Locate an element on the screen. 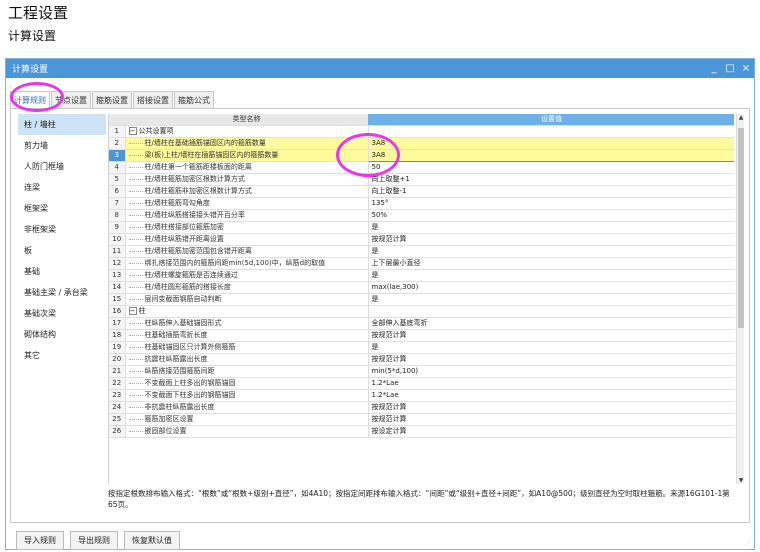 The height and width of the screenshot is (552, 760). scroll-thumb is located at coordinates (741, 228).